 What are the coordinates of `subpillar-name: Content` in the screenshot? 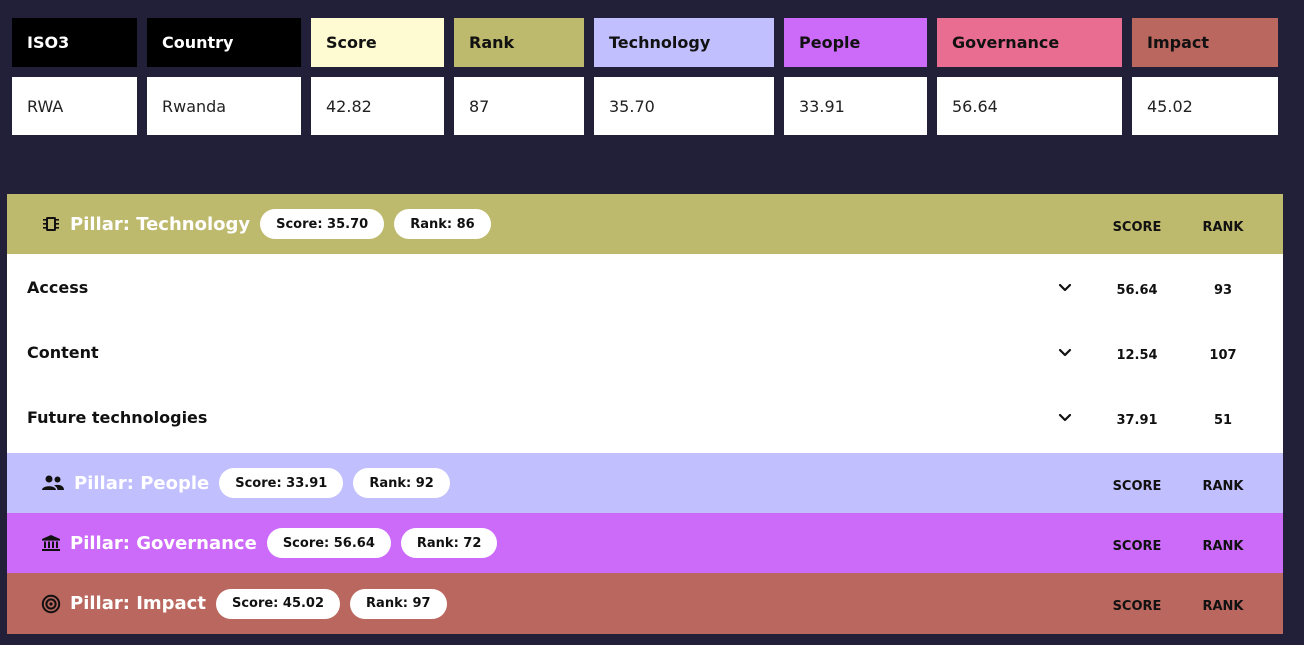 It's located at (63, 352).